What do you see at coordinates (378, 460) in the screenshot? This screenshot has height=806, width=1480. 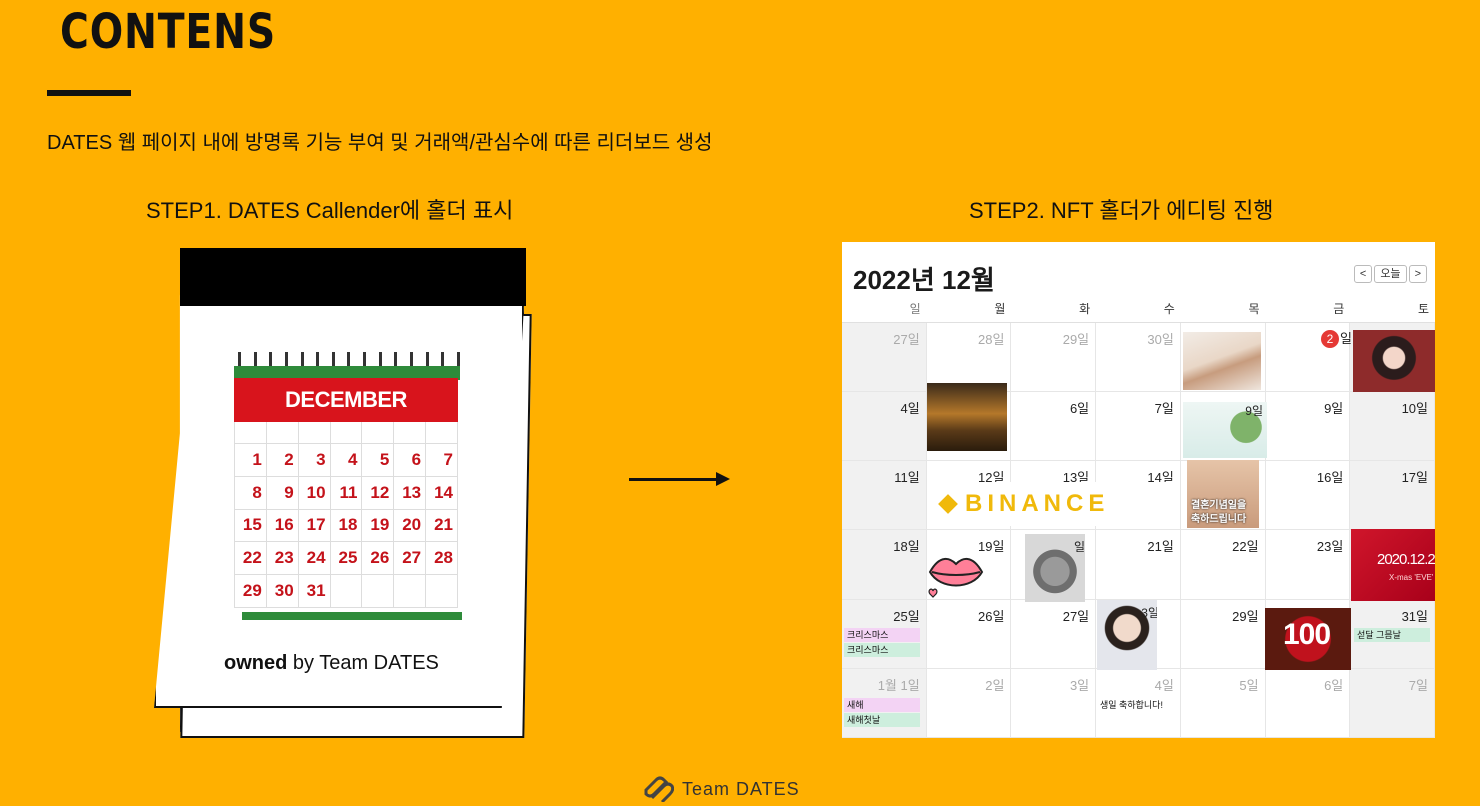 I see `calendar-day-cell: 5` at bounding box center [378, 460].